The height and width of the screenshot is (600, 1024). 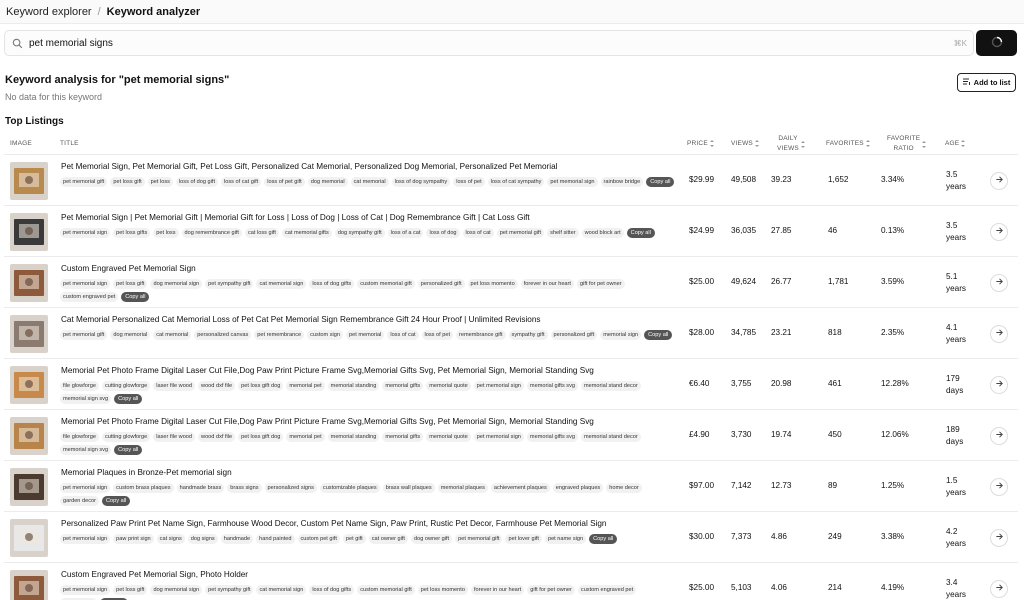 I want to click on listing-title: Custom Engraved Pet Memorial Sign, so click(x=128, y=268).